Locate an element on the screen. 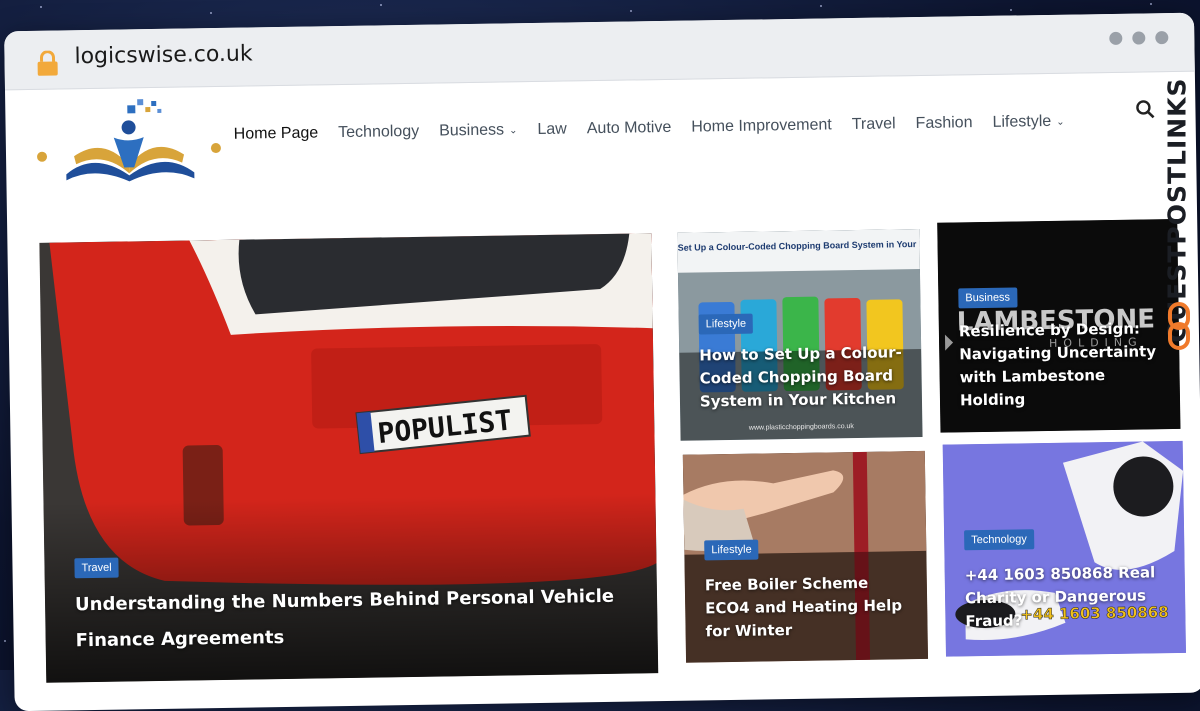  address-bar-url: logicswise.co.uk is located at coordinates (163, 55).